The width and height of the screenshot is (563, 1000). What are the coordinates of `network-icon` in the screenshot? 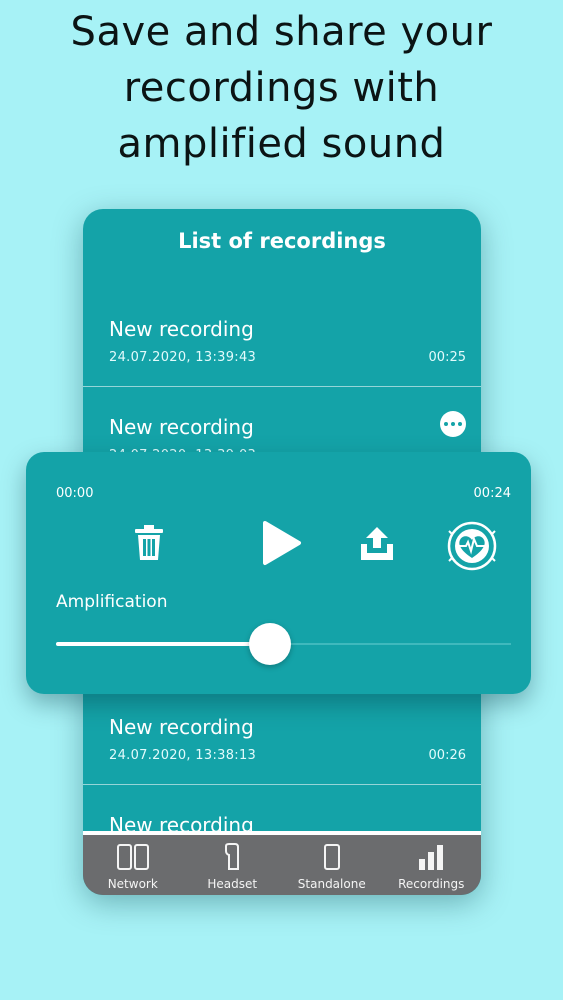 It's located at (132, 857).